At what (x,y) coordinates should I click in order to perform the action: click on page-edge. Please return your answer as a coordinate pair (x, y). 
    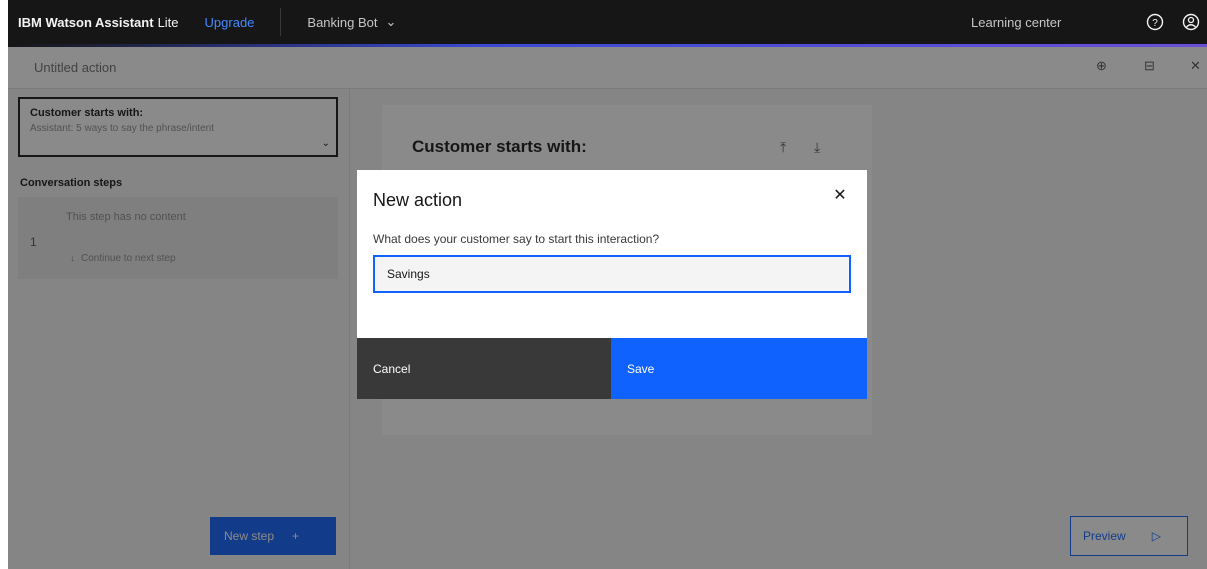
    Looking at the image, I should click on (4, 284).